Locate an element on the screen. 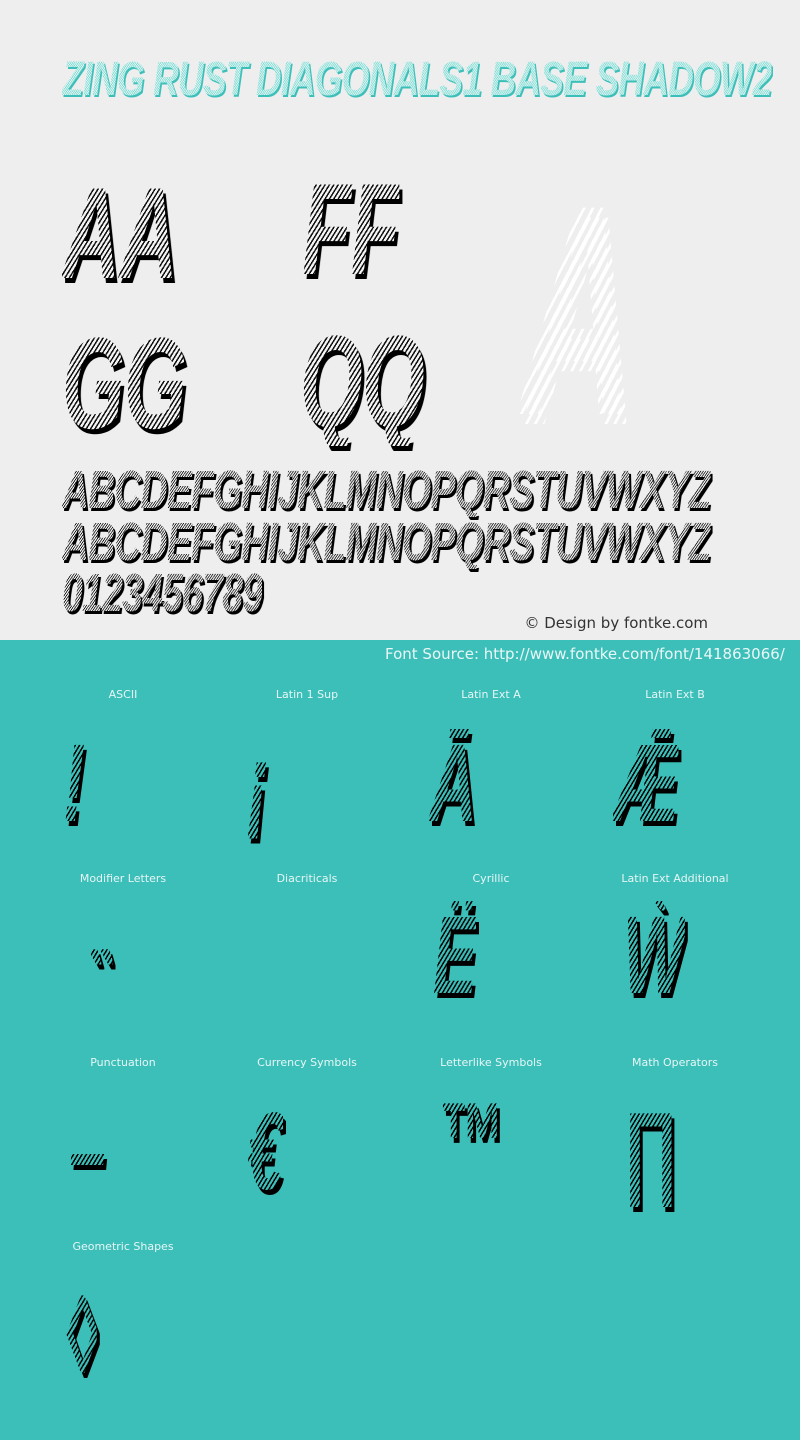 This screenshot has height=1440, width=800. charset-modifier-letters: Modifier Letters ˵ is located at coordinates (123, 964).